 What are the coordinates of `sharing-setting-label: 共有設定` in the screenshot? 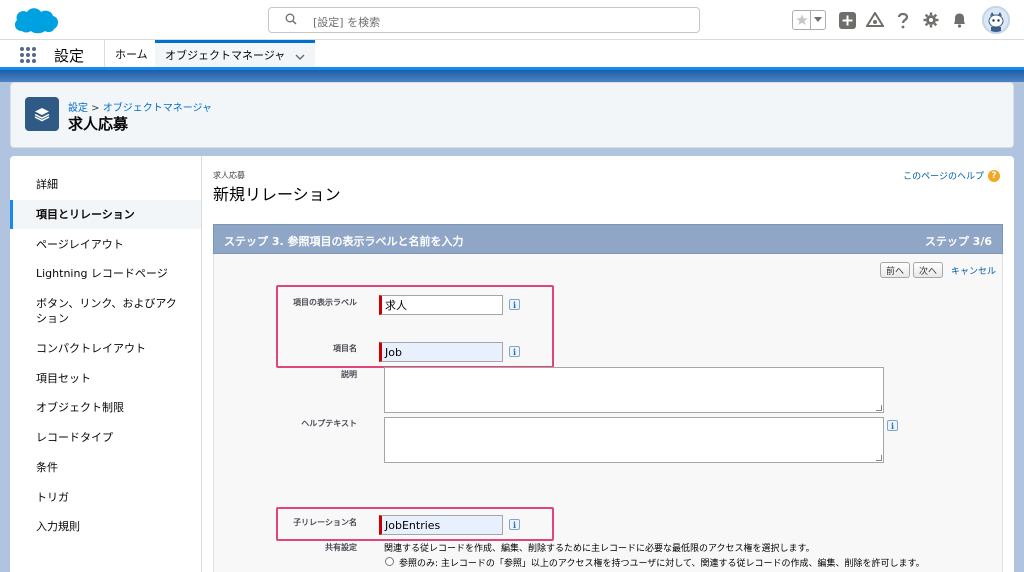 It's located at (341, 547).